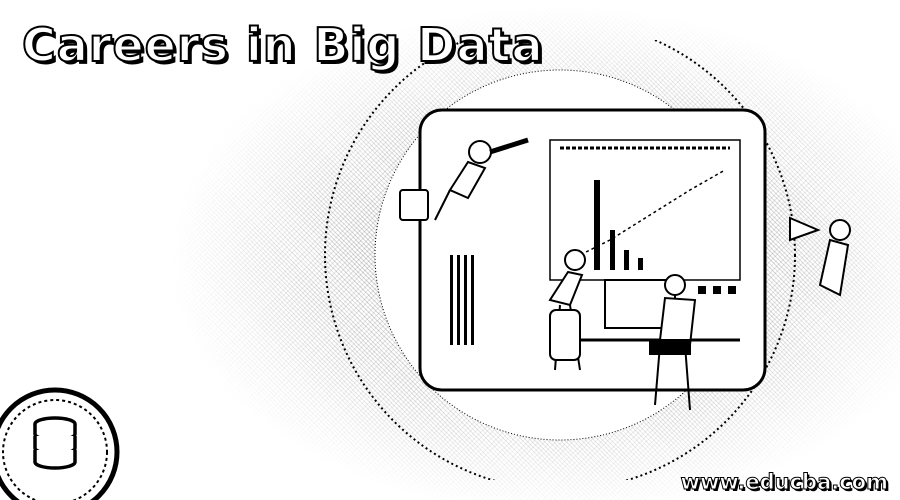  Describe the element at coordinates (565, 335) in the screenshot. I see `chair` at that location.